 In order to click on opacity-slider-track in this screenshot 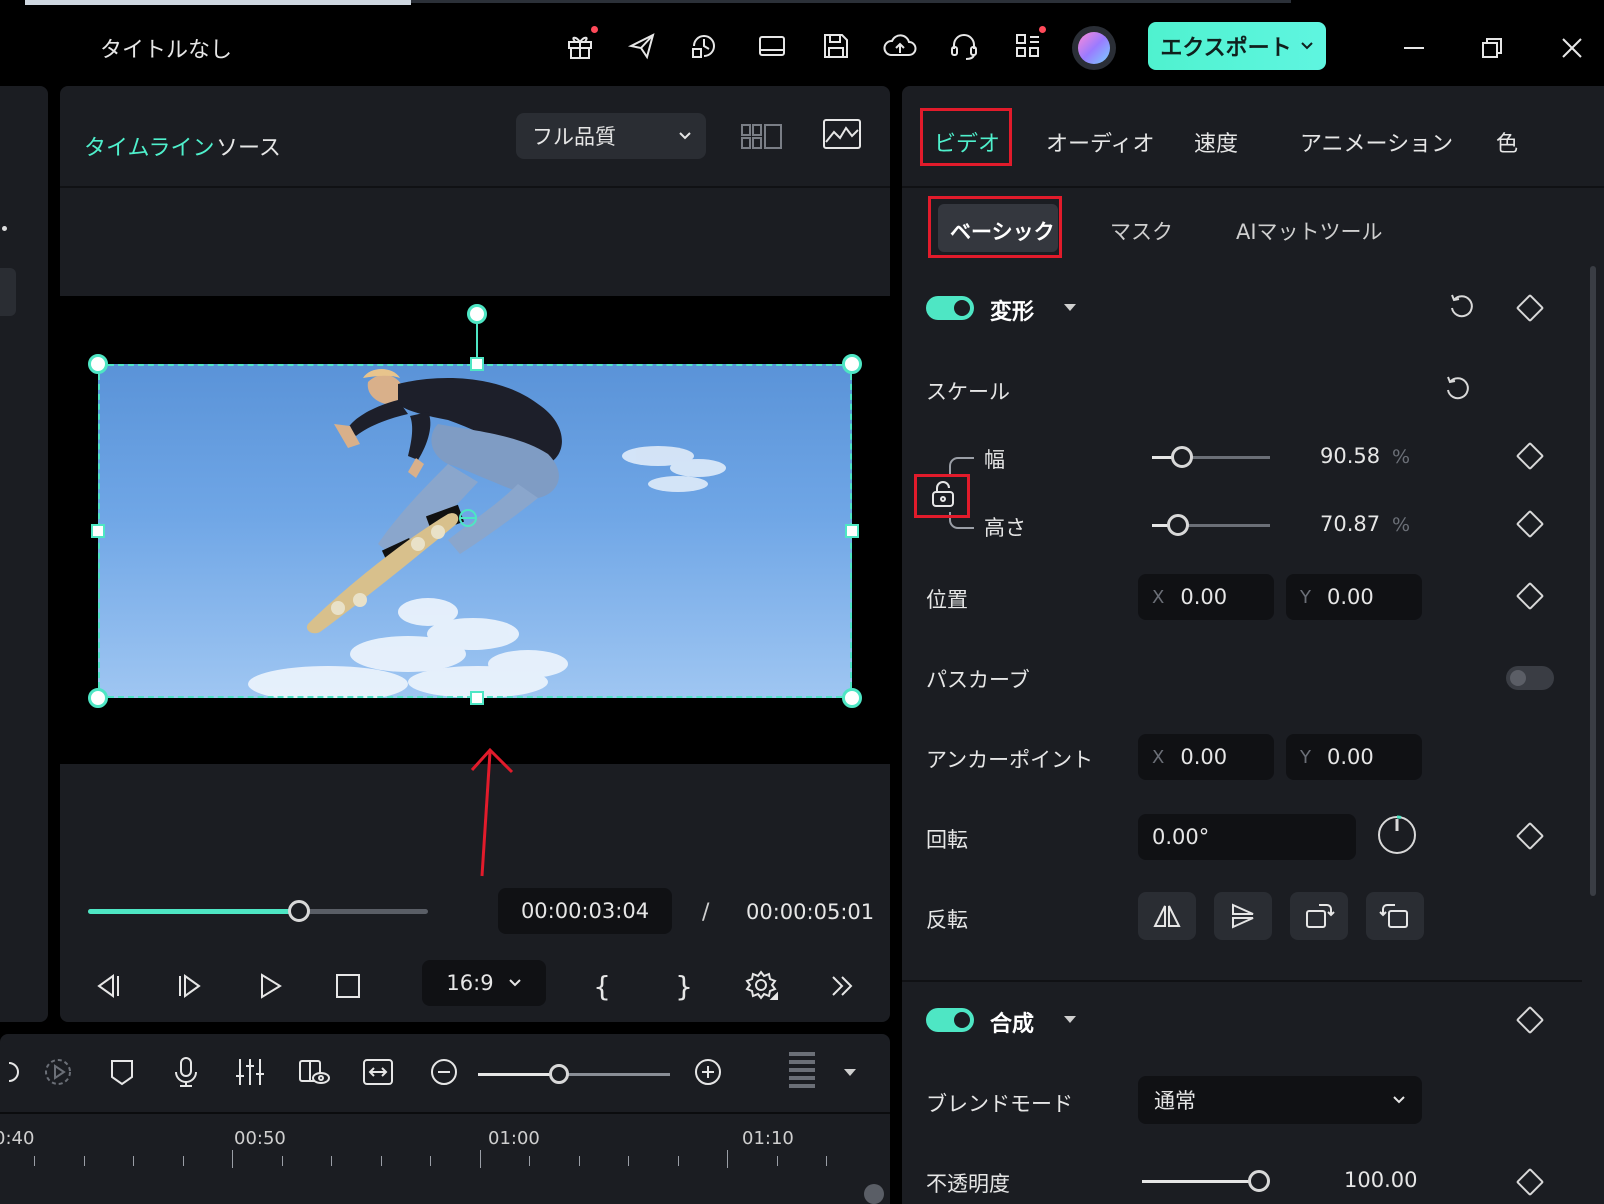, I will do `click(1201, 1181)`.